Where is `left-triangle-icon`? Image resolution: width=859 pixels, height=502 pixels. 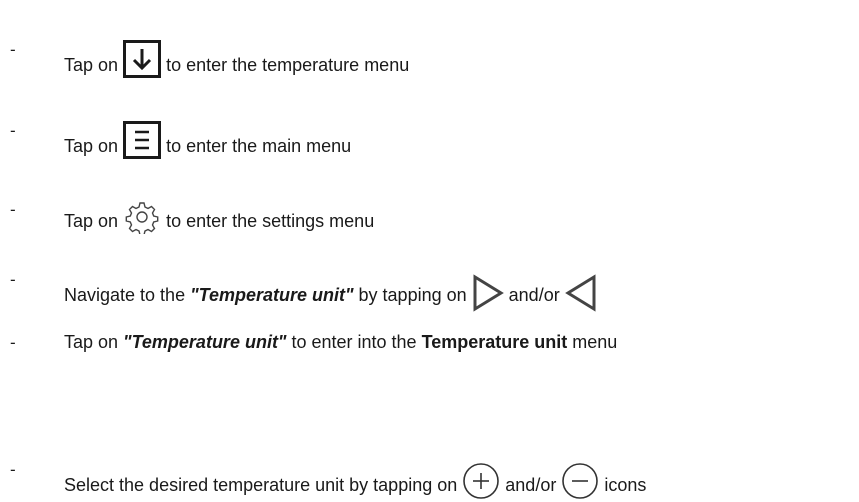 left-triangle-icon is located at coordinates (580, 293).